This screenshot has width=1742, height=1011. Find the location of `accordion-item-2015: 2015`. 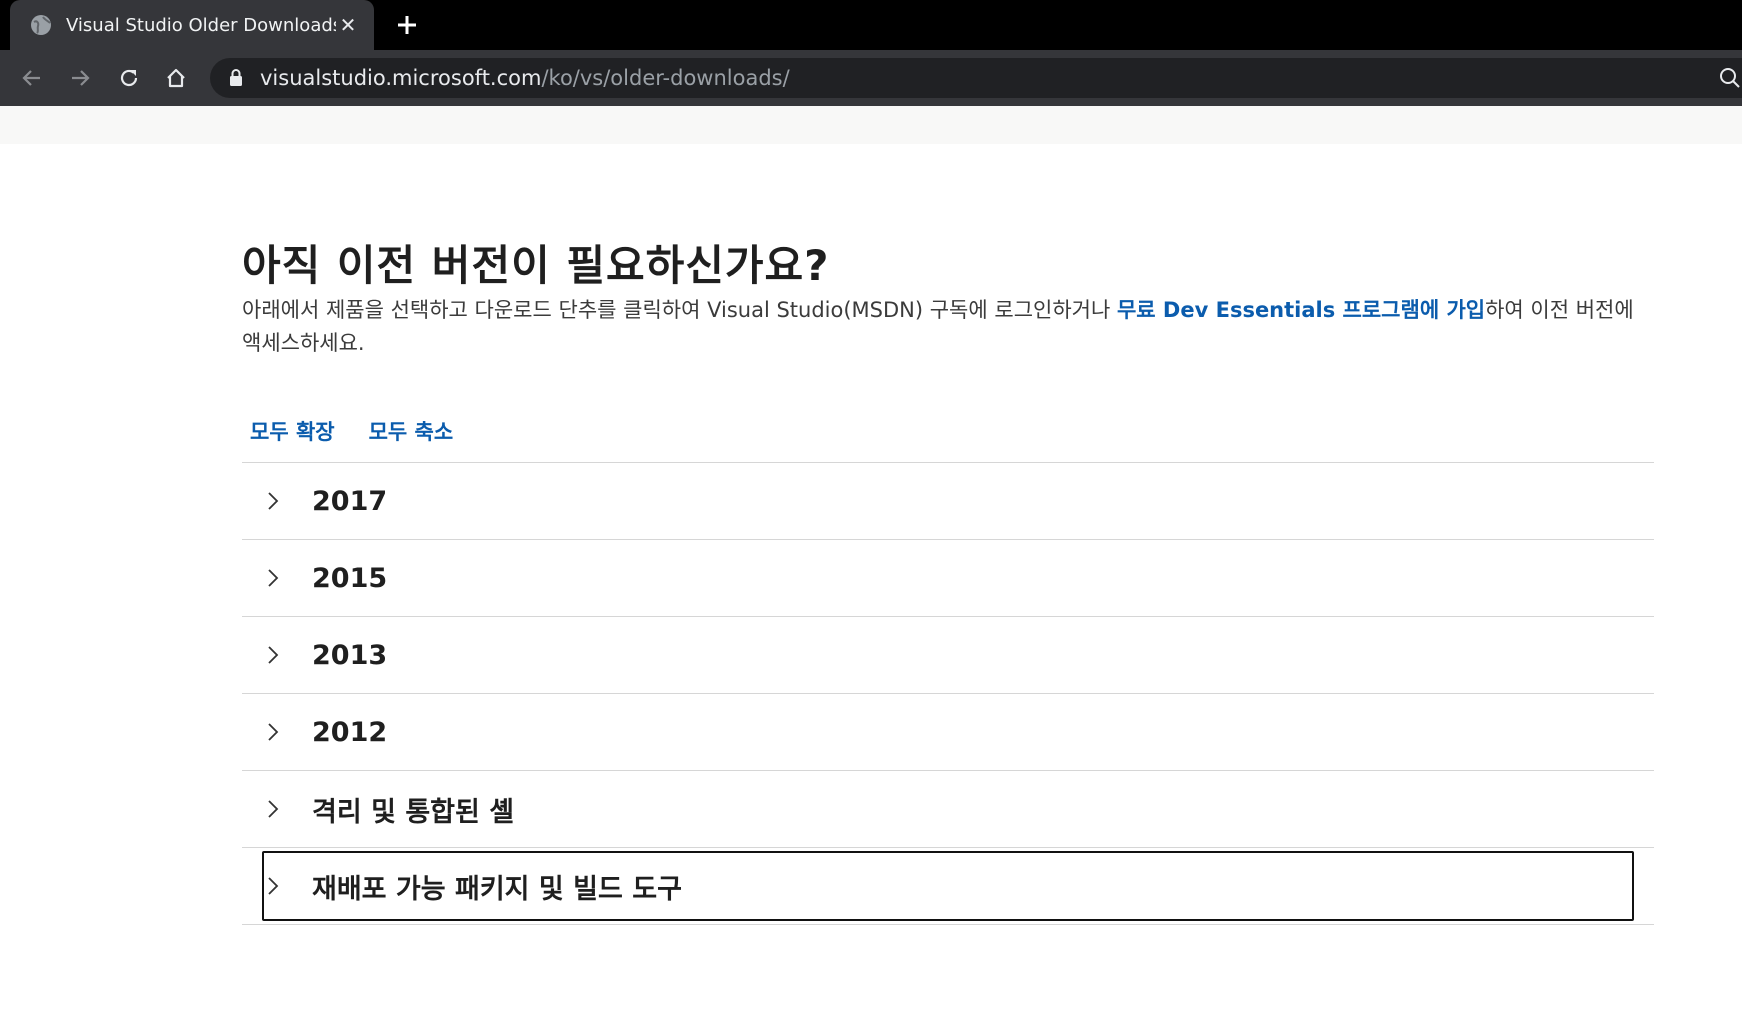

accordion-item-2015: 2015 is located at coordinates (948, 578).